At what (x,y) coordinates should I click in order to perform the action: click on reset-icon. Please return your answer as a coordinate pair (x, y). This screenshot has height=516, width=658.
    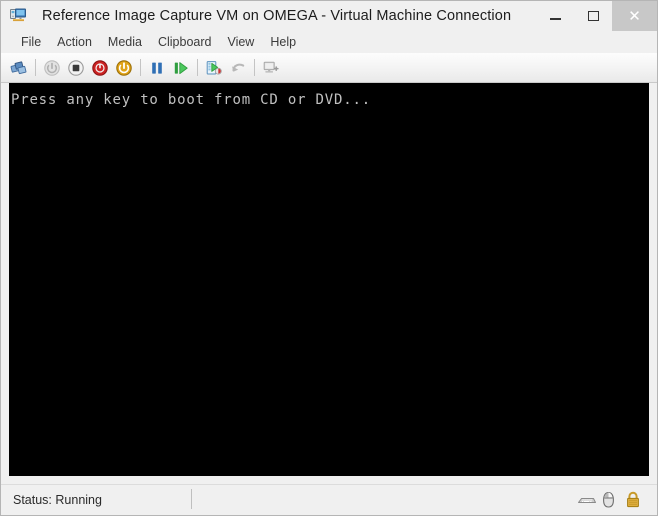
    Looking at the image, I should click on (181, 68).